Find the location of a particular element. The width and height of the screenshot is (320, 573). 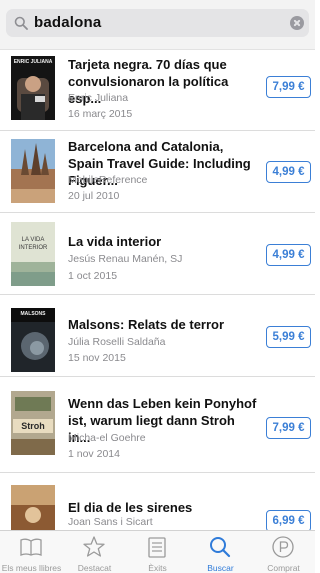

tab-label: Buscar is located at coordinates (220, 568).